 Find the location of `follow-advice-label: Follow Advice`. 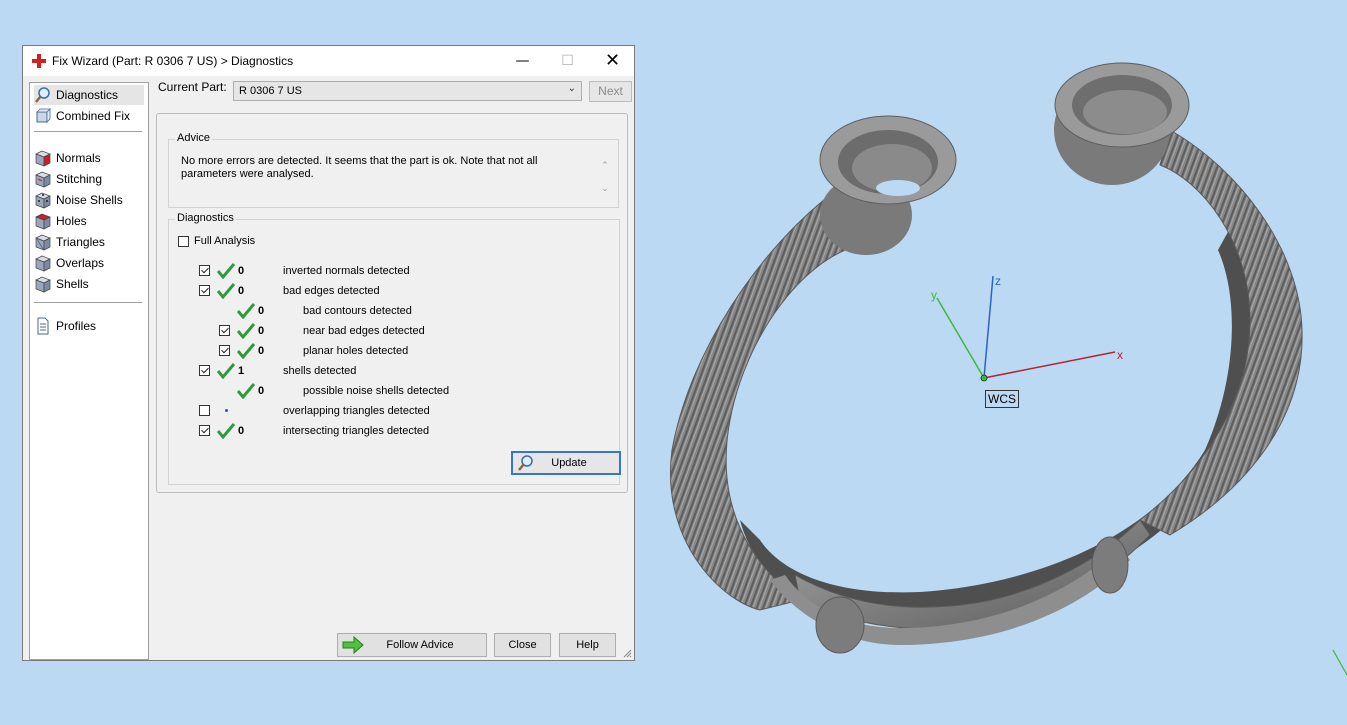

follow-advice-label: Follow Advice is located at coordinates (420, 645).